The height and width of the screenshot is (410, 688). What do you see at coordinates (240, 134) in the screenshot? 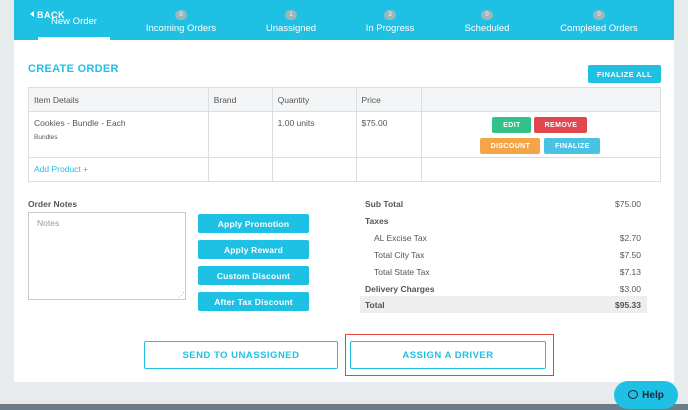
I see `brand-cell` at bounding box center [240, 134].